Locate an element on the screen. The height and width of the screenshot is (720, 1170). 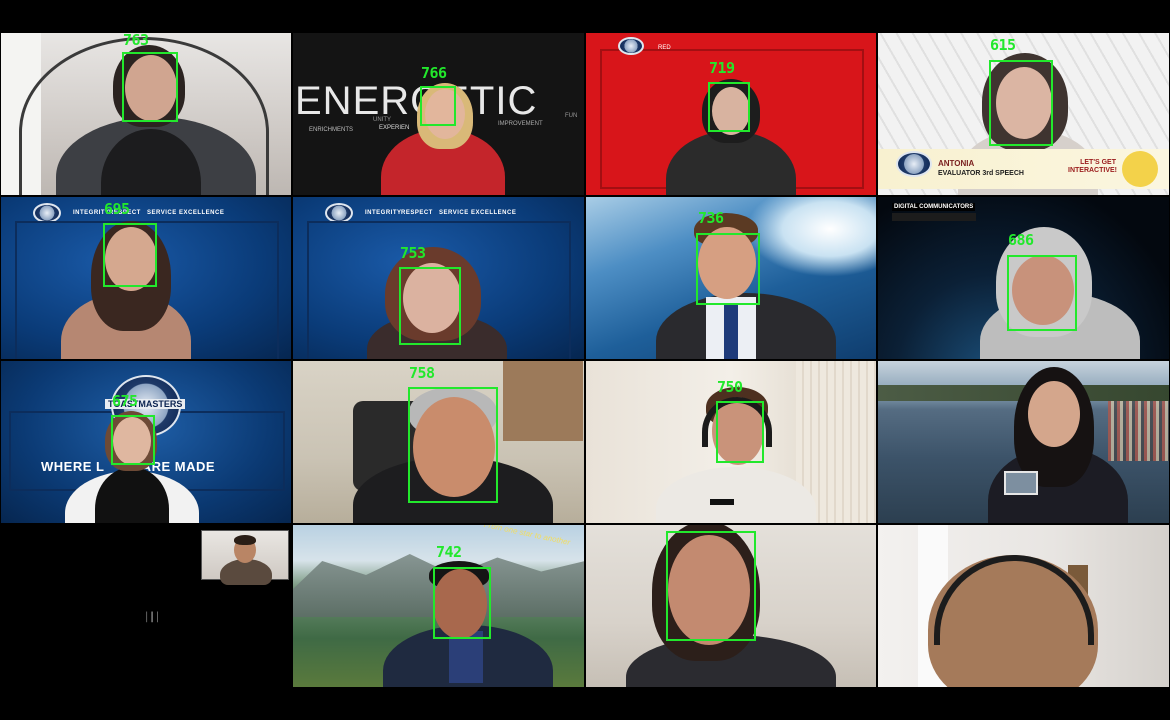
crowd is located at coordinates (1138, 431).